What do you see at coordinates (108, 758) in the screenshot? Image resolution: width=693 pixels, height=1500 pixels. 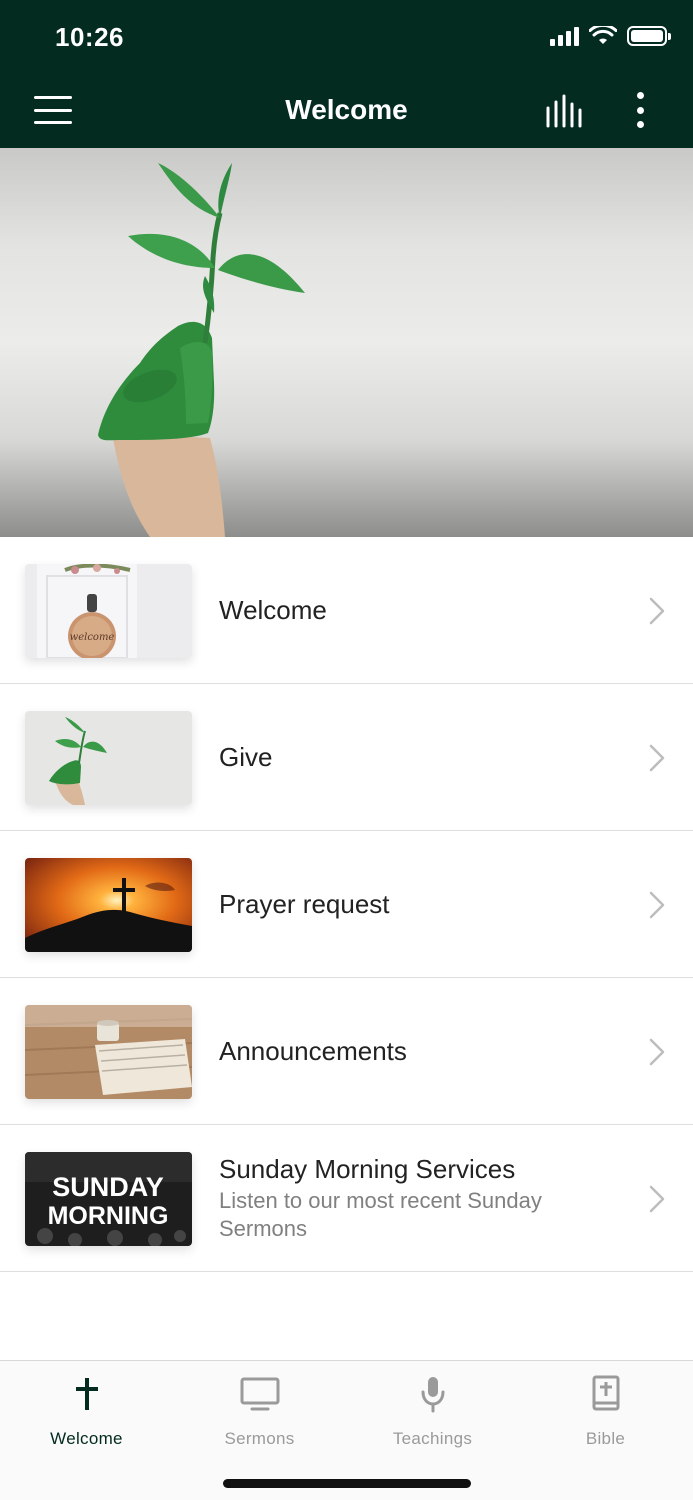 I see `give-thumbnail` at bounding box center [108, 758].